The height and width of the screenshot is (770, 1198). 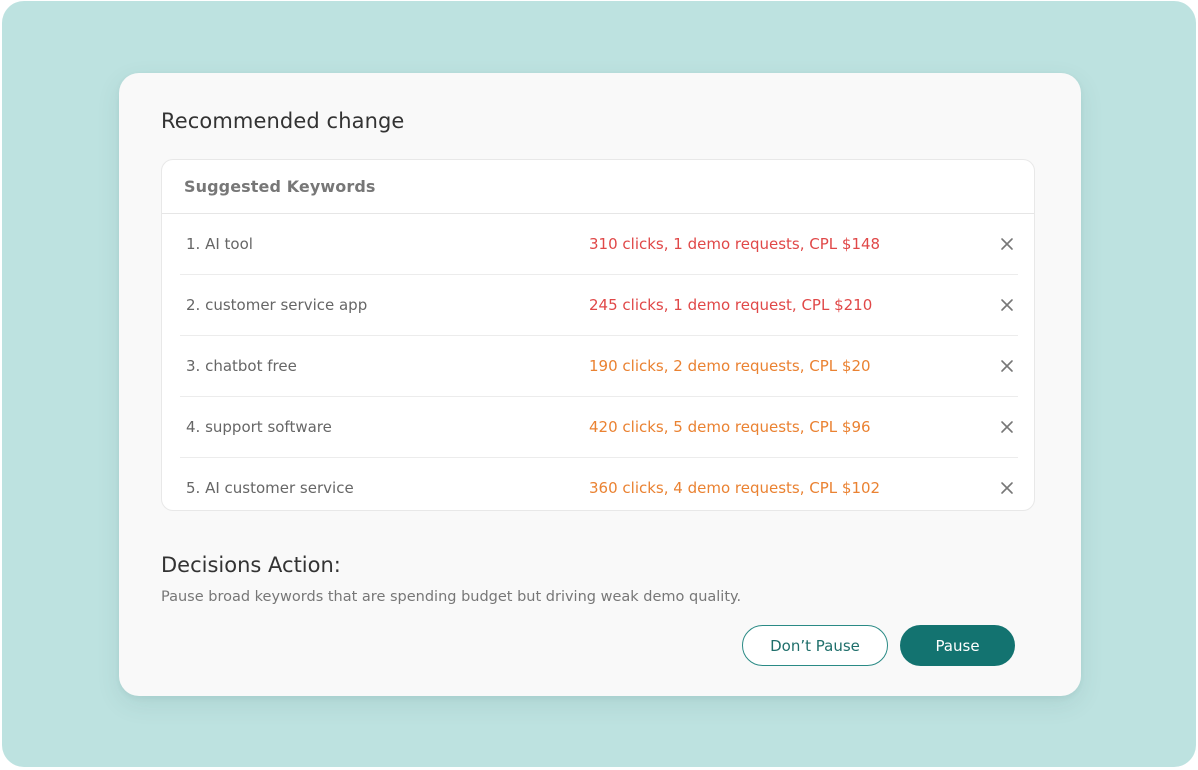 I want to click on keyword-name: 3. chatbot free, so click(x=241, y=366).